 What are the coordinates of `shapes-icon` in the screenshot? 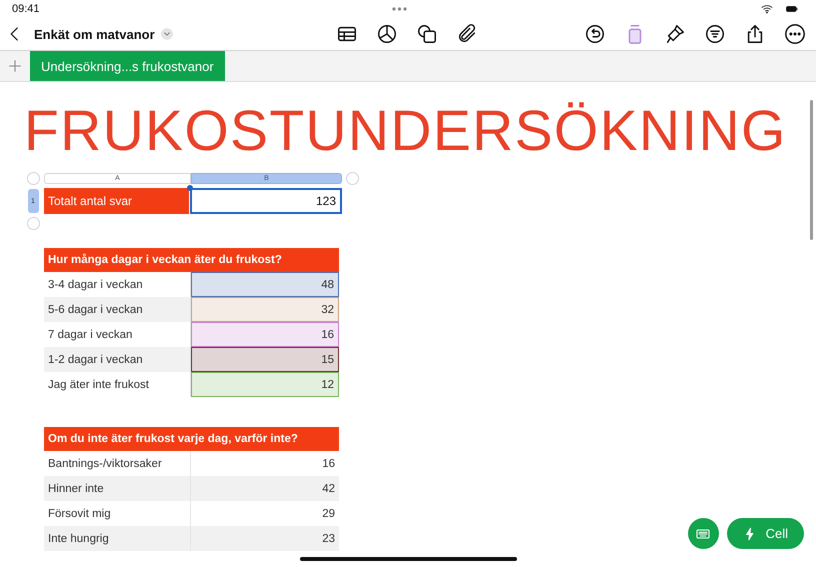 It's located at (427, 34).